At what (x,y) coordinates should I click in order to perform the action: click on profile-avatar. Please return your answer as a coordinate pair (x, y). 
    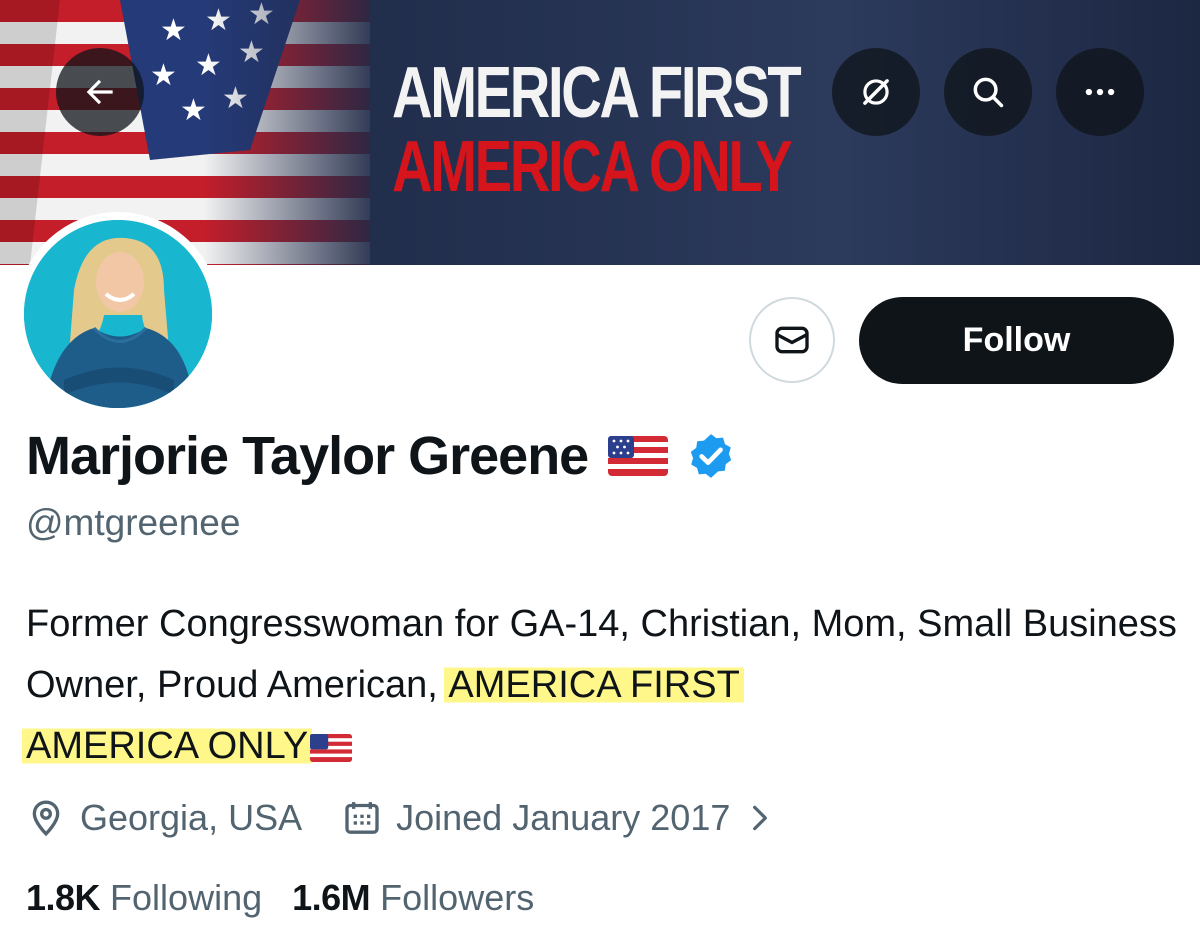
    Looking at the image, I should click on (118, 314).